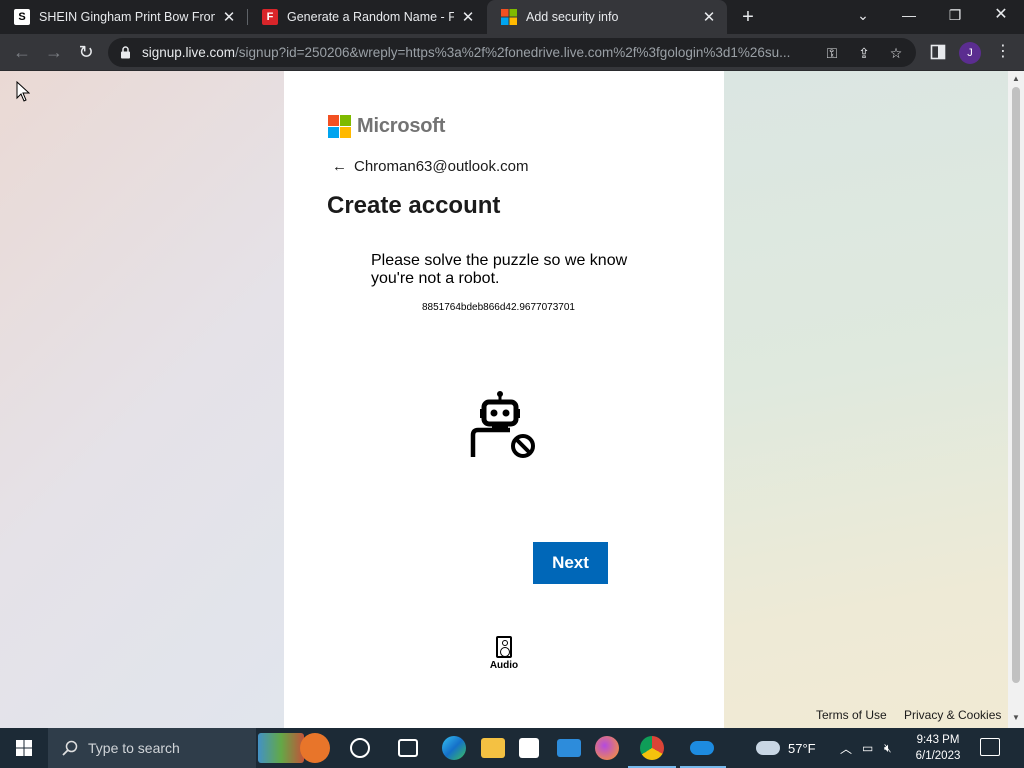 Image resolution: width=1024 pixels, height=768 pixels. I want to click on lock-icon, so click(126, 52).